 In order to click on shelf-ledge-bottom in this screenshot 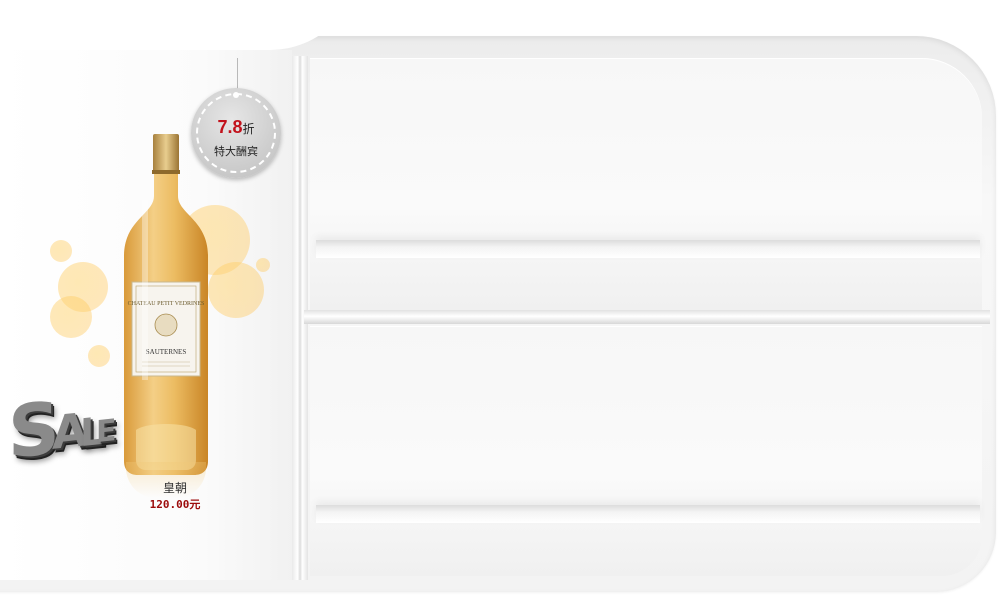, I will do `click(648, 514)`.